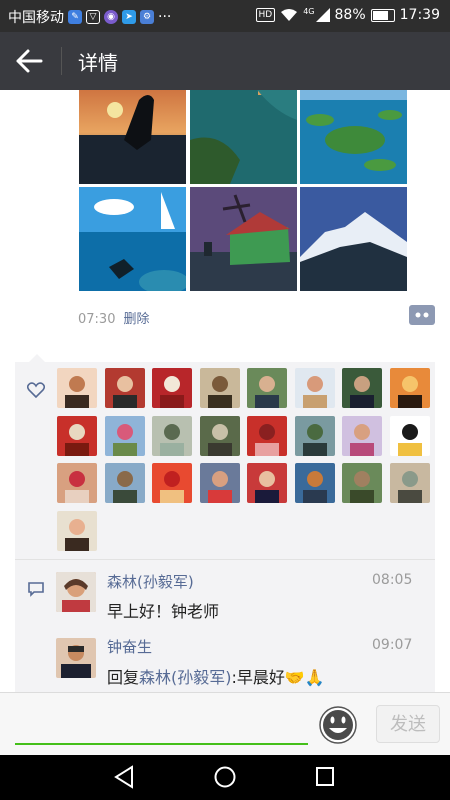  What do you see at coordinates (75, 17) in the screenshot?
I see `app-notification-icon: ✎` at bounding box center [75, 17].